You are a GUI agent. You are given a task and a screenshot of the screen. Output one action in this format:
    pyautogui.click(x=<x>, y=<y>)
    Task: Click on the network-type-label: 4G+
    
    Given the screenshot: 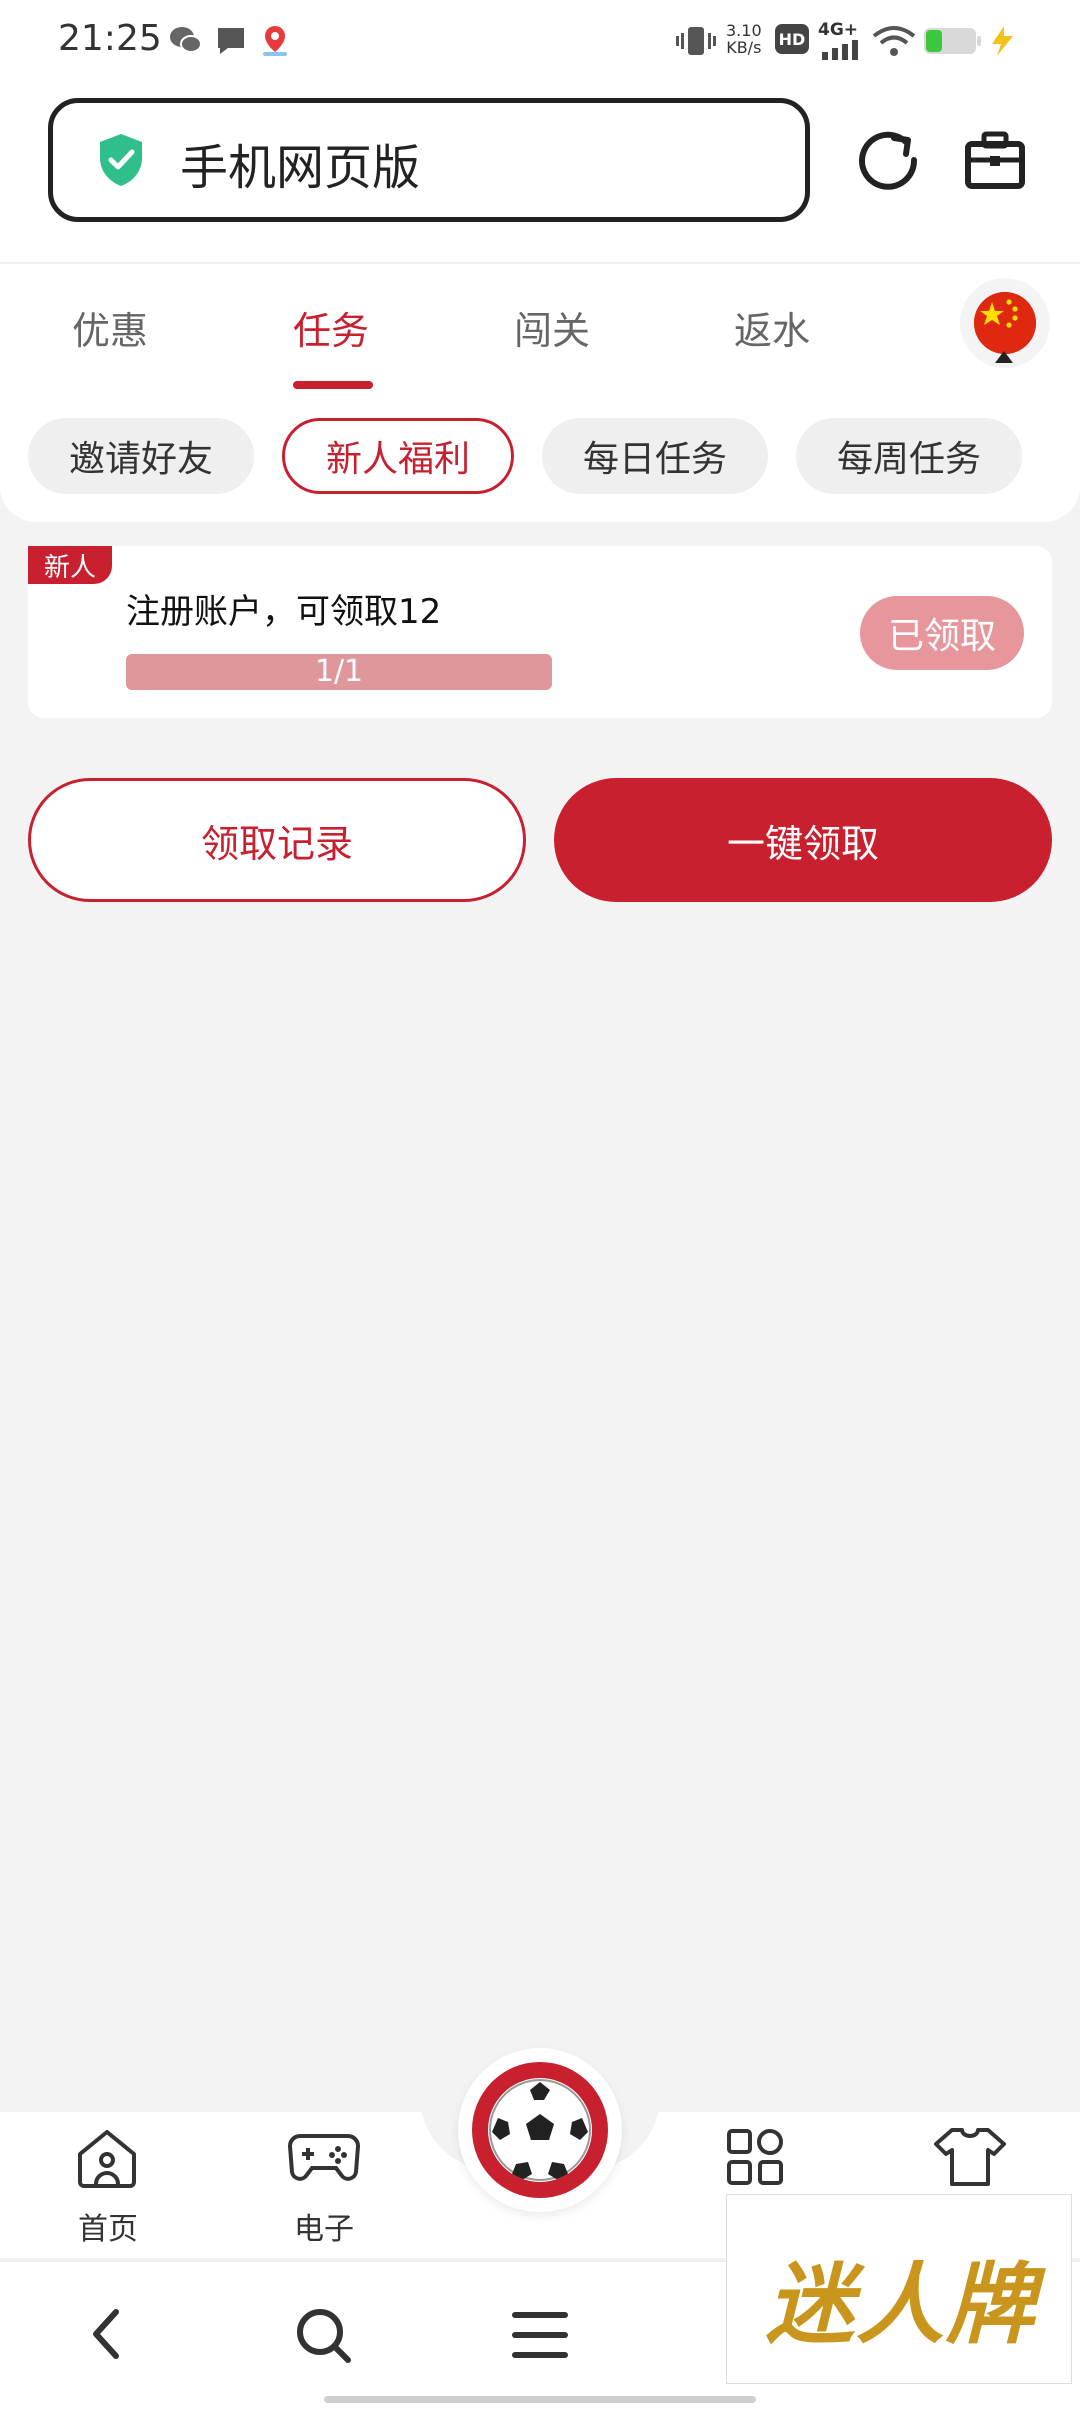 What is the action you would take?
    pyautogui.click(x=838, y=30)
    